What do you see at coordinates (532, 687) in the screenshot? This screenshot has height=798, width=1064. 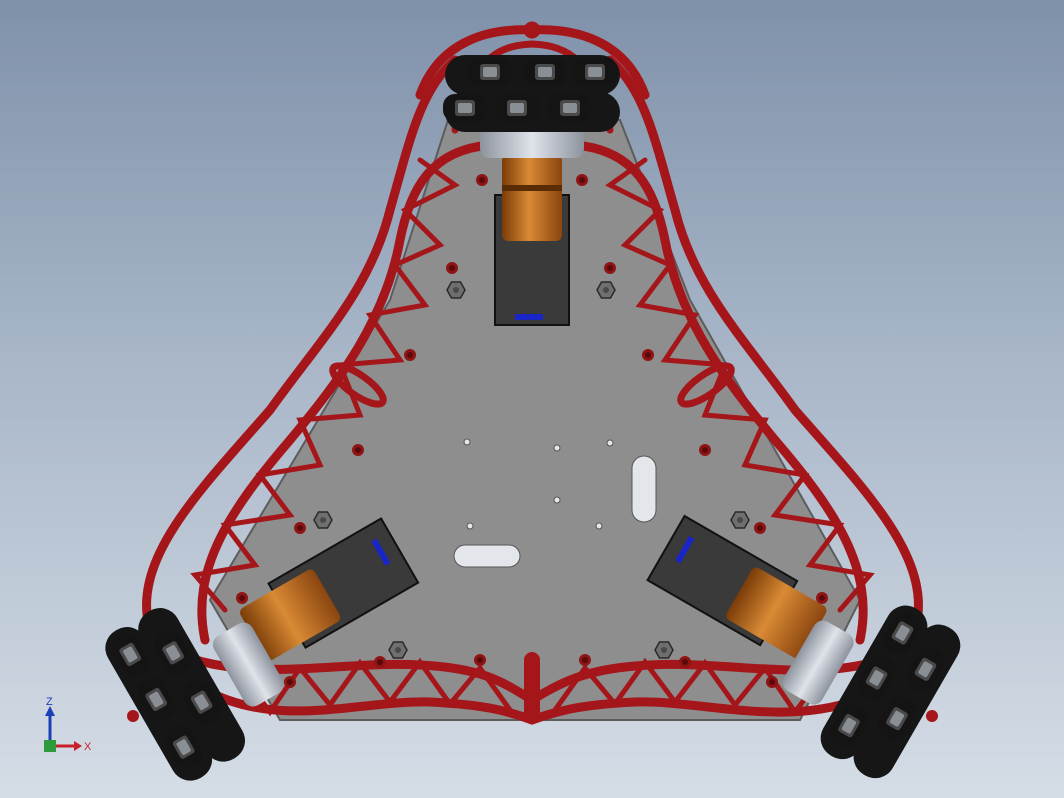 I see `frame-center-joint` at bounding box center [532, 687].